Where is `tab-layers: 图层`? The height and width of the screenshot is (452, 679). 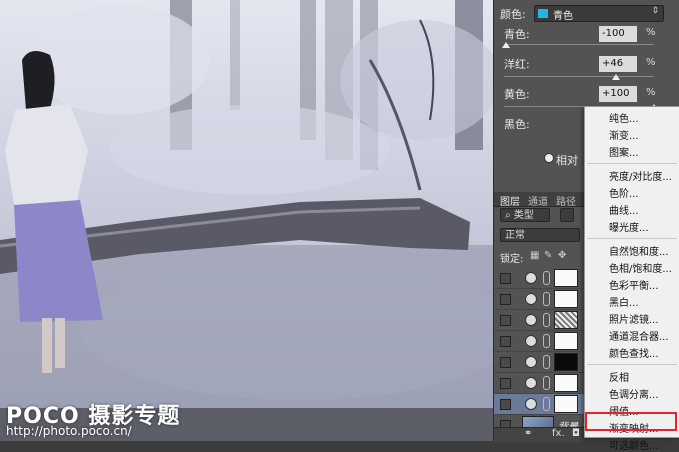
tab-layers: 图层 is located at coordinates (510, 200).